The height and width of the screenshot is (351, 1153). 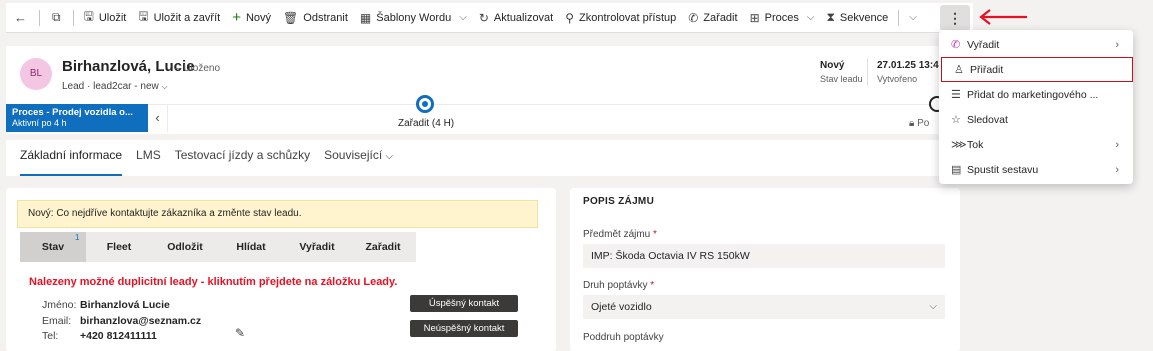 I want to click on sequence-icon: ⧗, so click(x=830, y=17).